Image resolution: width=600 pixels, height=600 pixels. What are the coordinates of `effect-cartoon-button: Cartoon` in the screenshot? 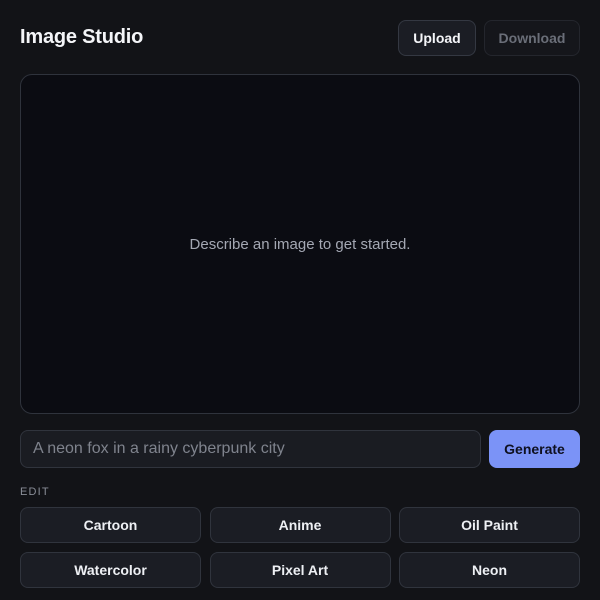 It's located at (110, 525).